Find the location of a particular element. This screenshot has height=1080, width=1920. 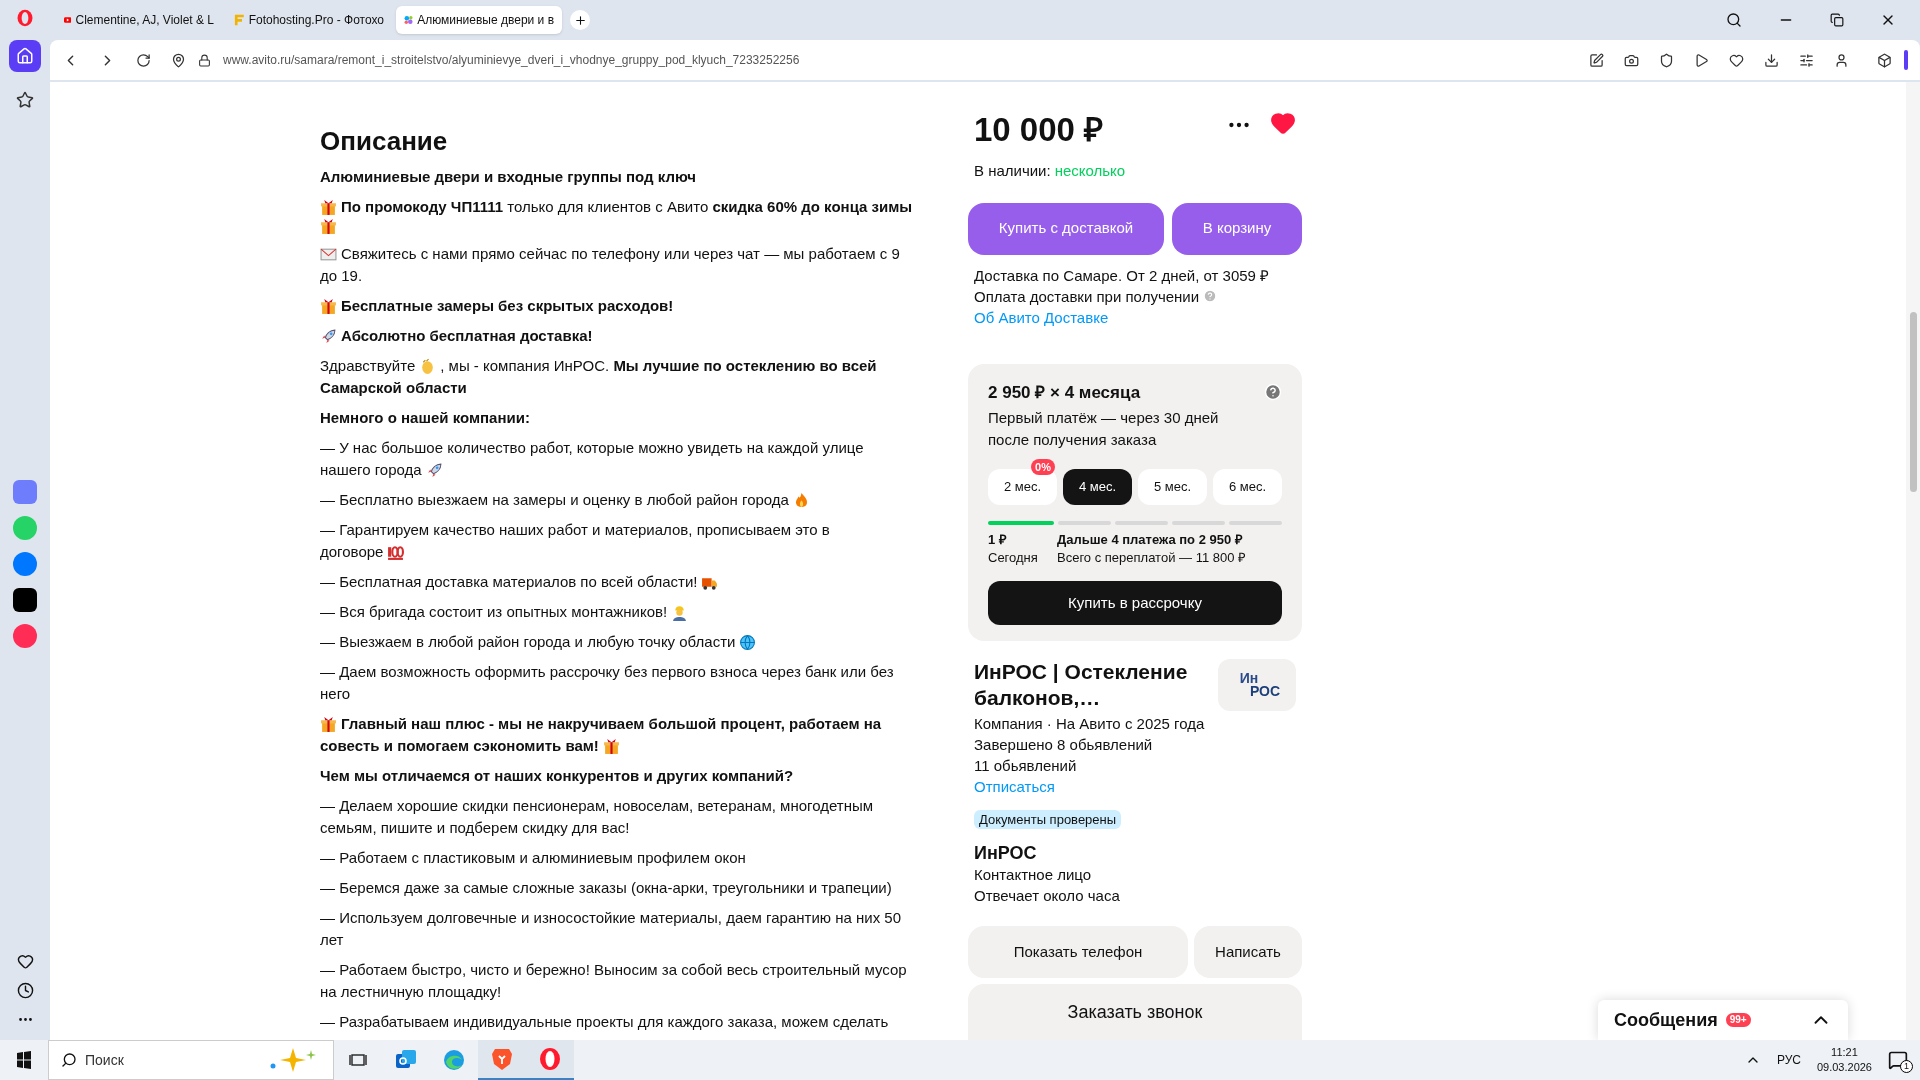

language-indicator: РУС is located at coordinates (1788, 1060).